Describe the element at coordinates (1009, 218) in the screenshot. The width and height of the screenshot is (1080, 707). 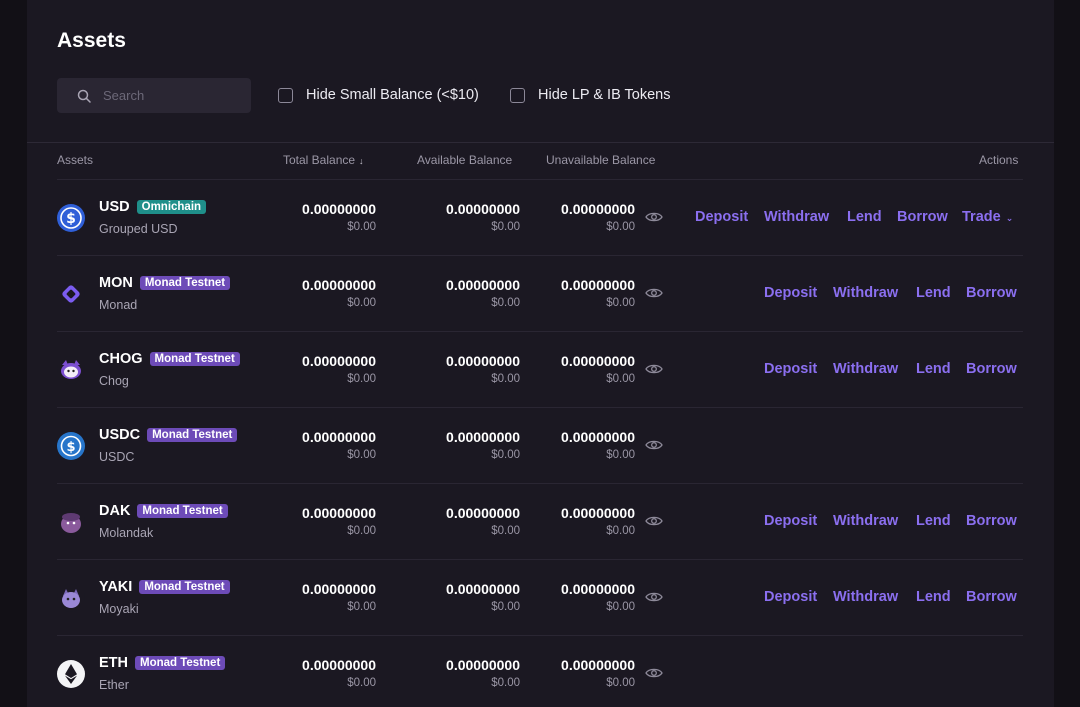
I see `chevron-down-icon: ⌄` at that location.